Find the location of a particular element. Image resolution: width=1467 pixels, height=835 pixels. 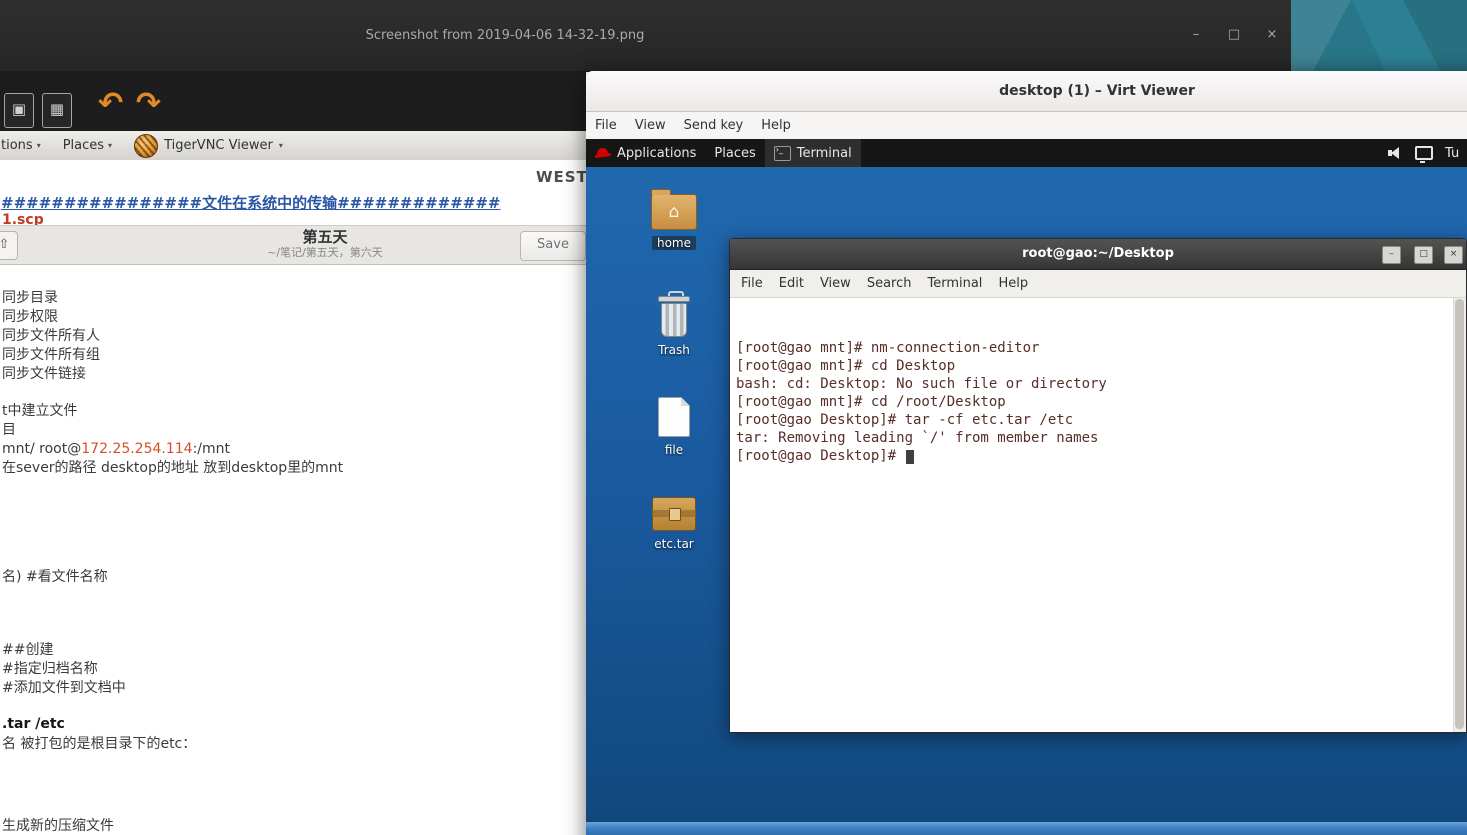

open-button: ⇧ is located at coordinates (9, 245).